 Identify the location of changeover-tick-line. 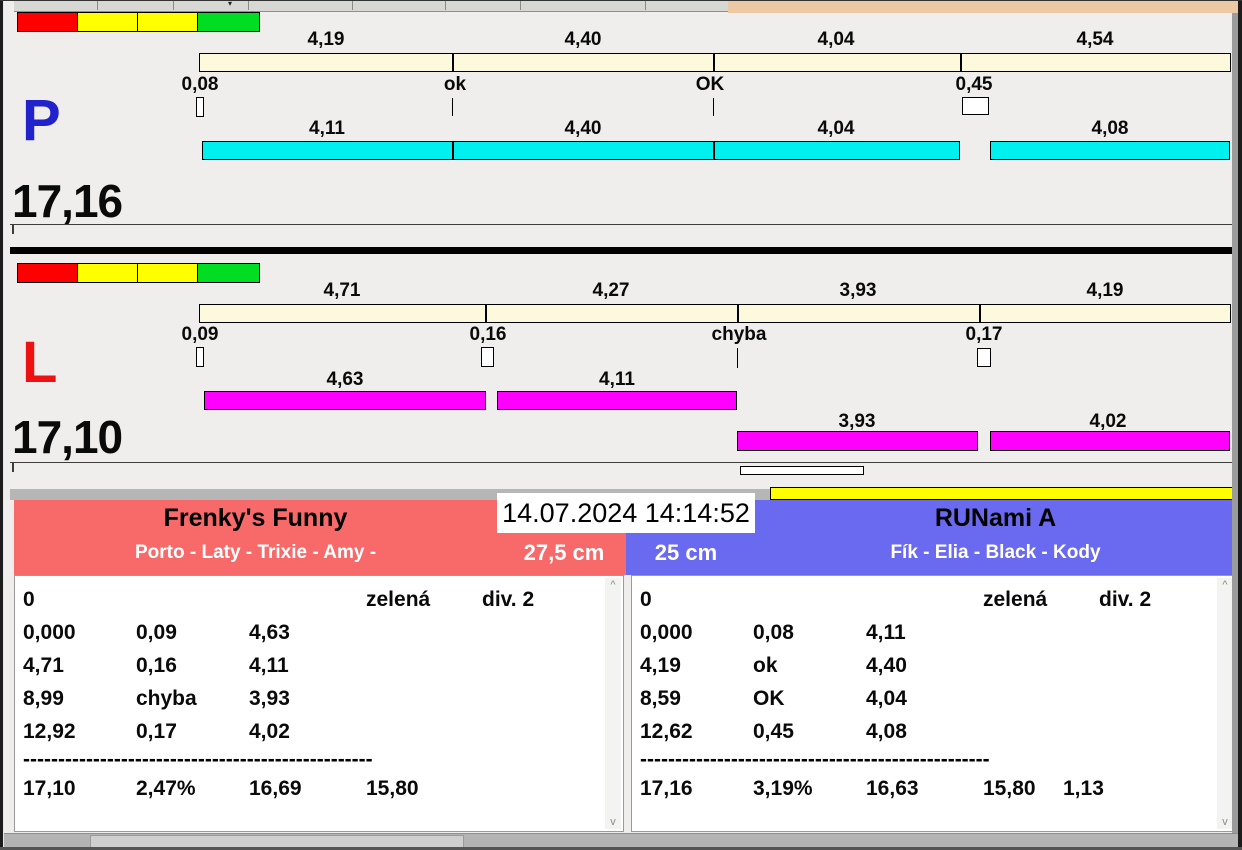
(452, 107).